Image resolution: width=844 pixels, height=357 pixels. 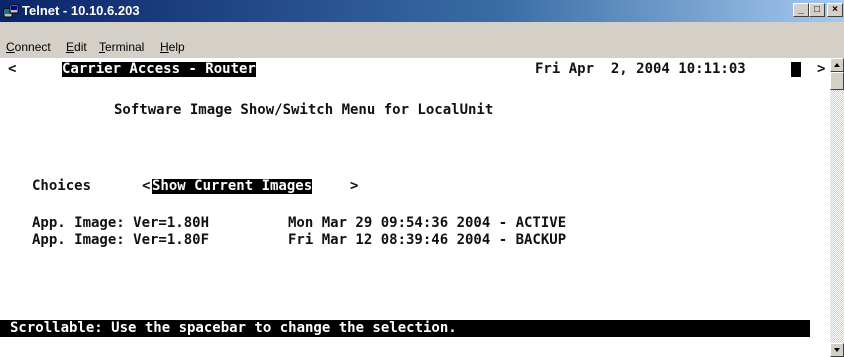 I want to click on choices-label: Choices, so click(x=62, y=186).